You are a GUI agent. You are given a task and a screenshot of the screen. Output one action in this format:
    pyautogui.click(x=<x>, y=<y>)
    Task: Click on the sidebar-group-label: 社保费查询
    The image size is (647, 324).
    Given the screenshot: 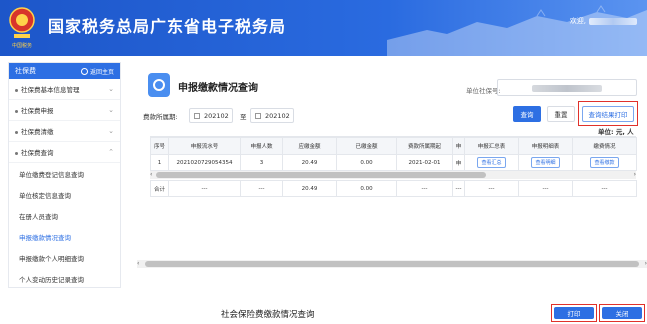 What is the action you would take?
    pyautogui.click(x=37, y=153)
    